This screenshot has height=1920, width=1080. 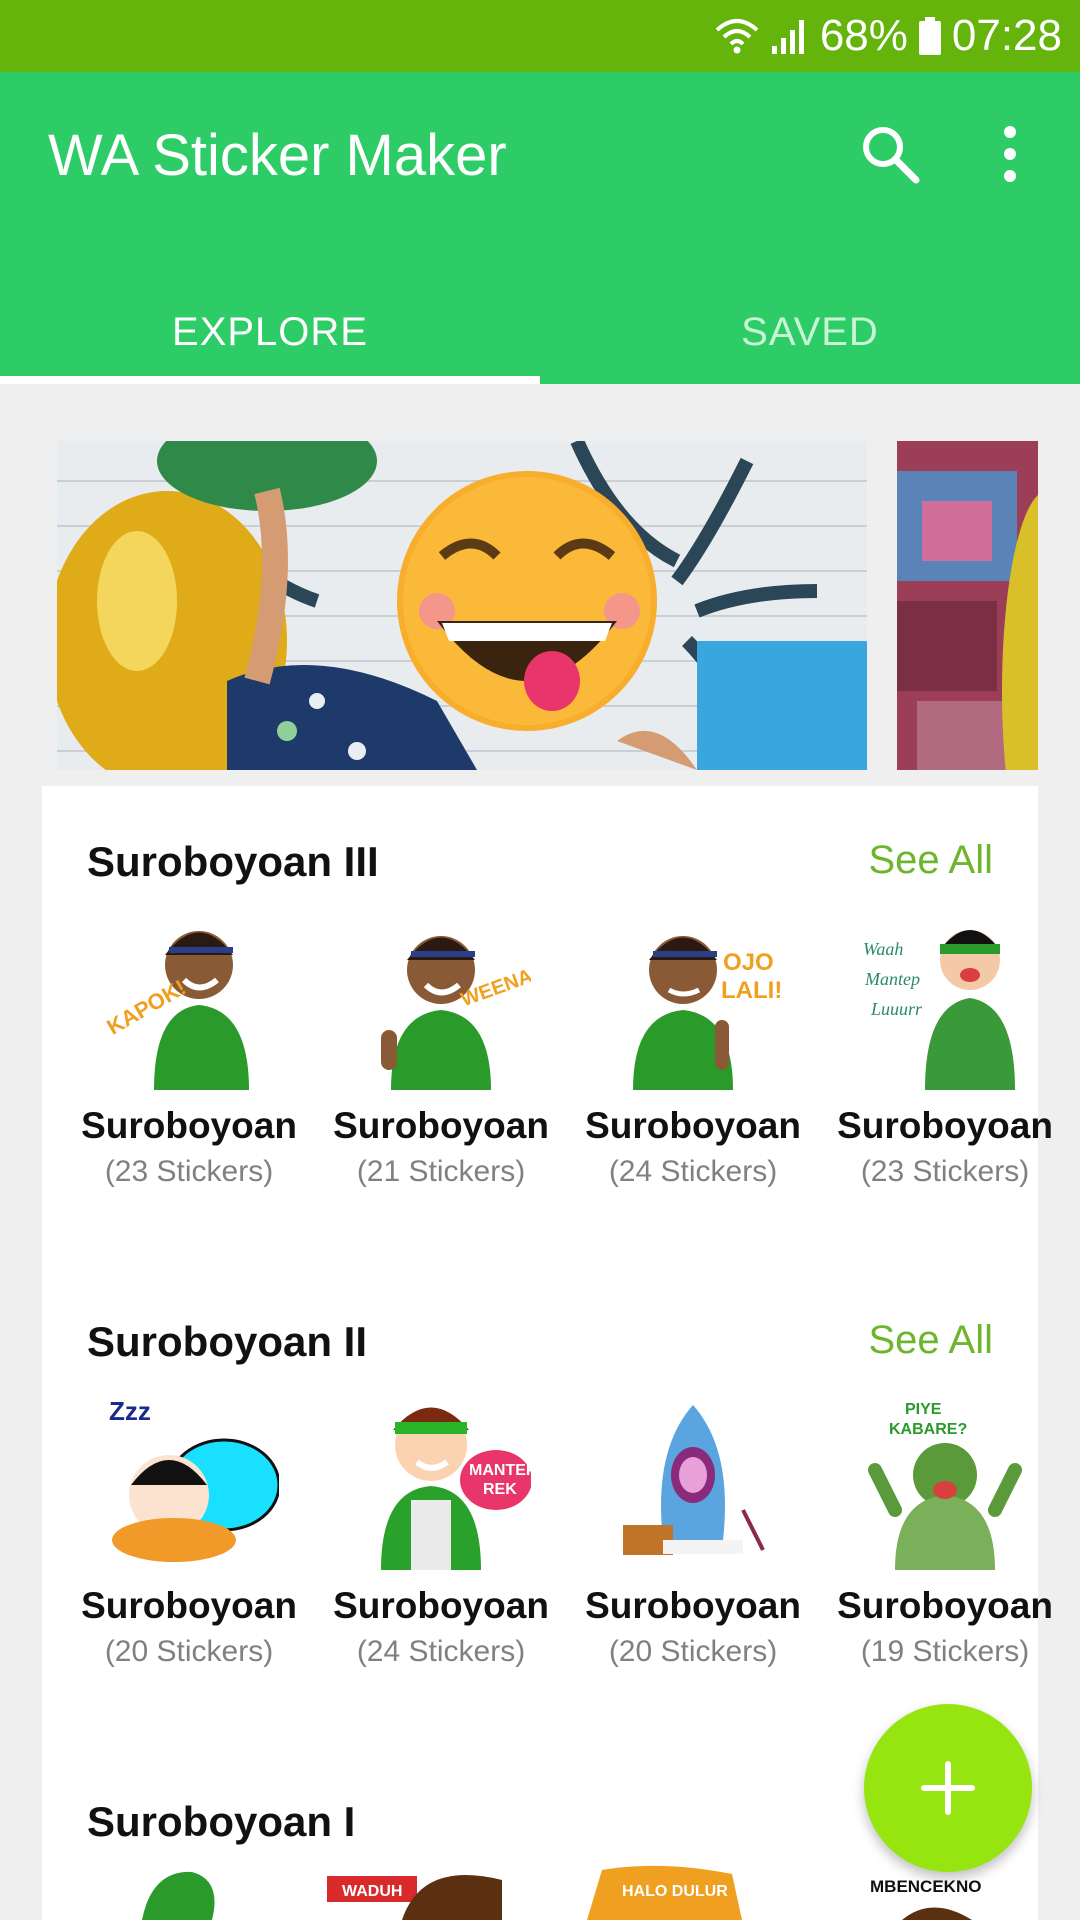 I want to click on tab-indicator, so click(x=270, y=380).